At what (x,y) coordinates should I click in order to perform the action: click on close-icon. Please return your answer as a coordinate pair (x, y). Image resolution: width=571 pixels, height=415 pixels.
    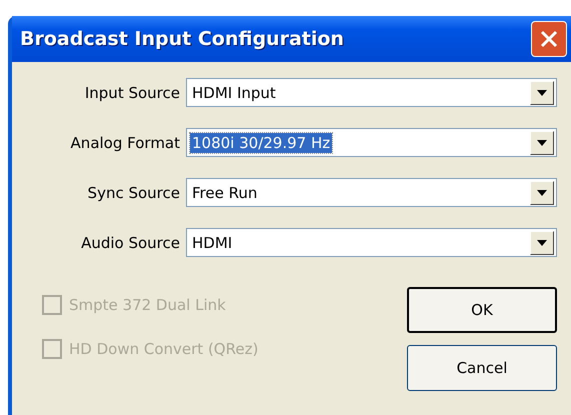
    Looking at the image, I should click on (549, 39).